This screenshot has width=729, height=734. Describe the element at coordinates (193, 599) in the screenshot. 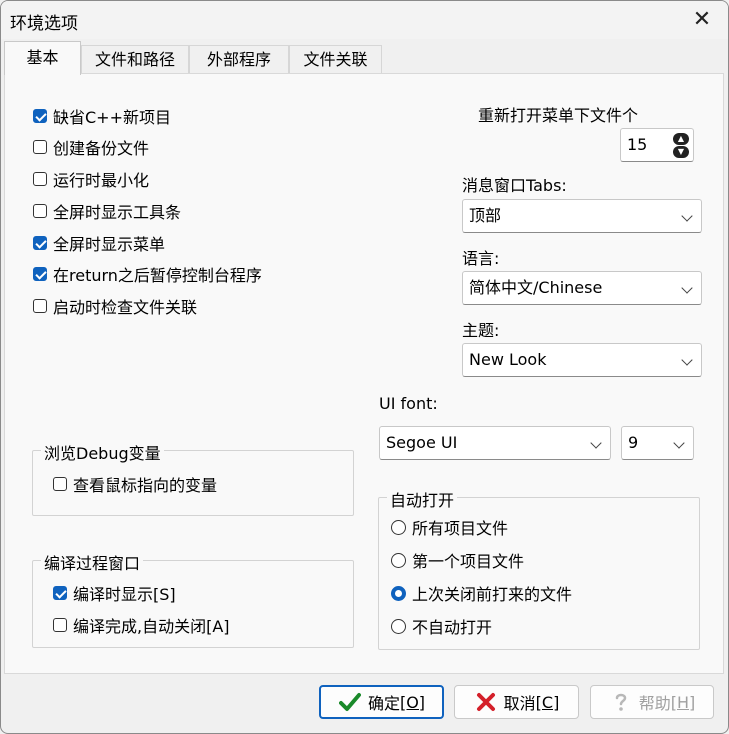

I see `compile-window-group: 编译过程窗口 编译时显示[S] 编译完成,自动关闭[A]` at that location.